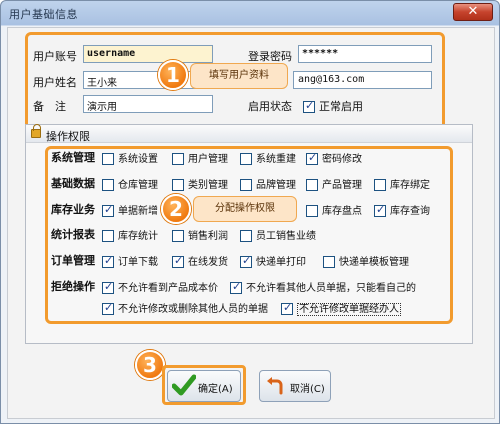 The width and height of the screenshot is (500, 424). I want to click on perm-product-manage: 产品管理, so click(334, 183).